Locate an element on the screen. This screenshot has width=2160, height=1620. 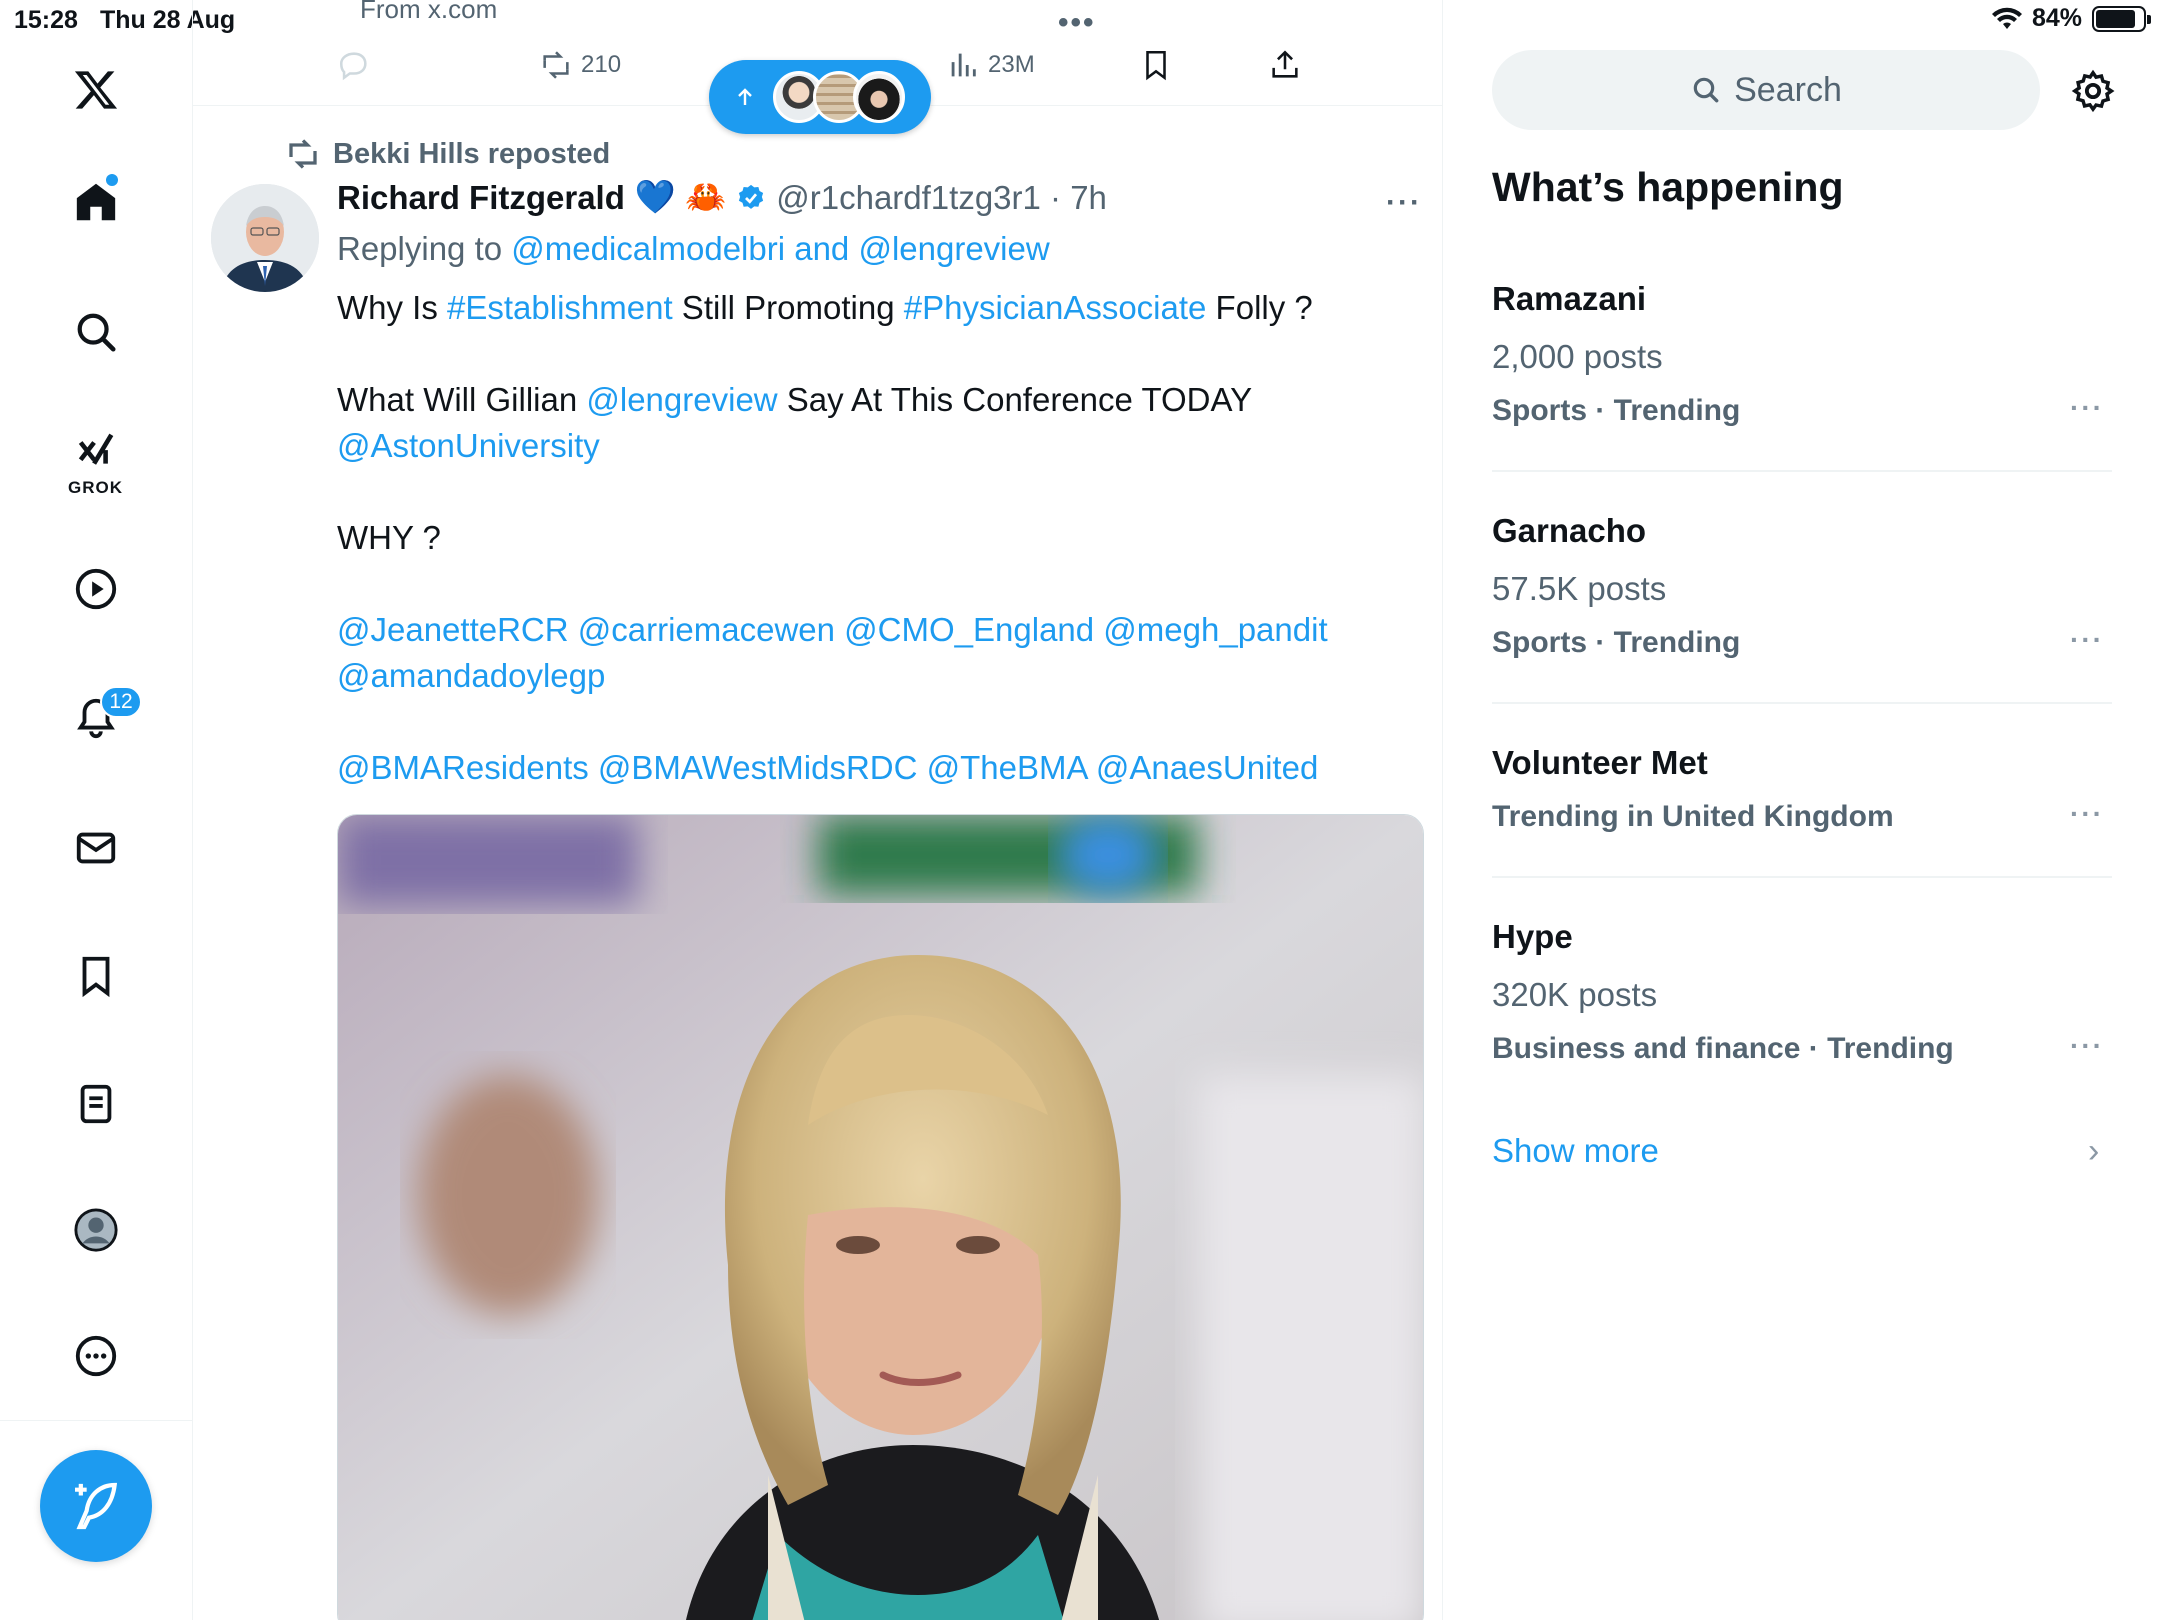
trend-category: Business and finance · Trending is located at coordinates (1723, 1048).